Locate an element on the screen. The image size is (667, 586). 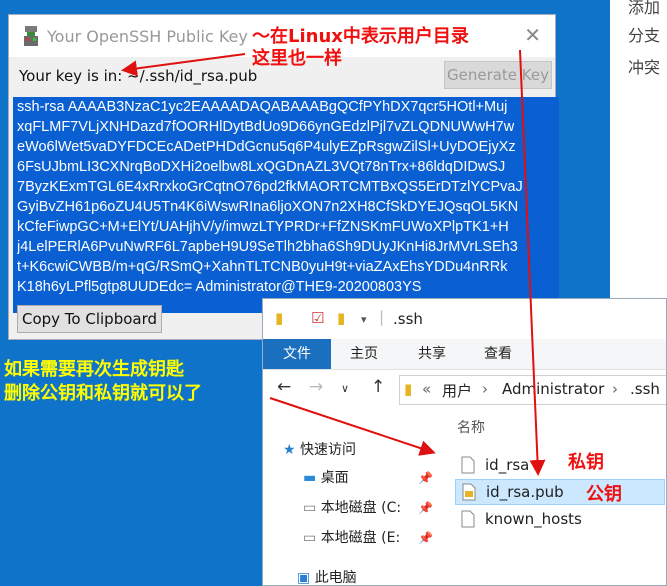
tab-view: 查看 is located at coordinates (498, 354).